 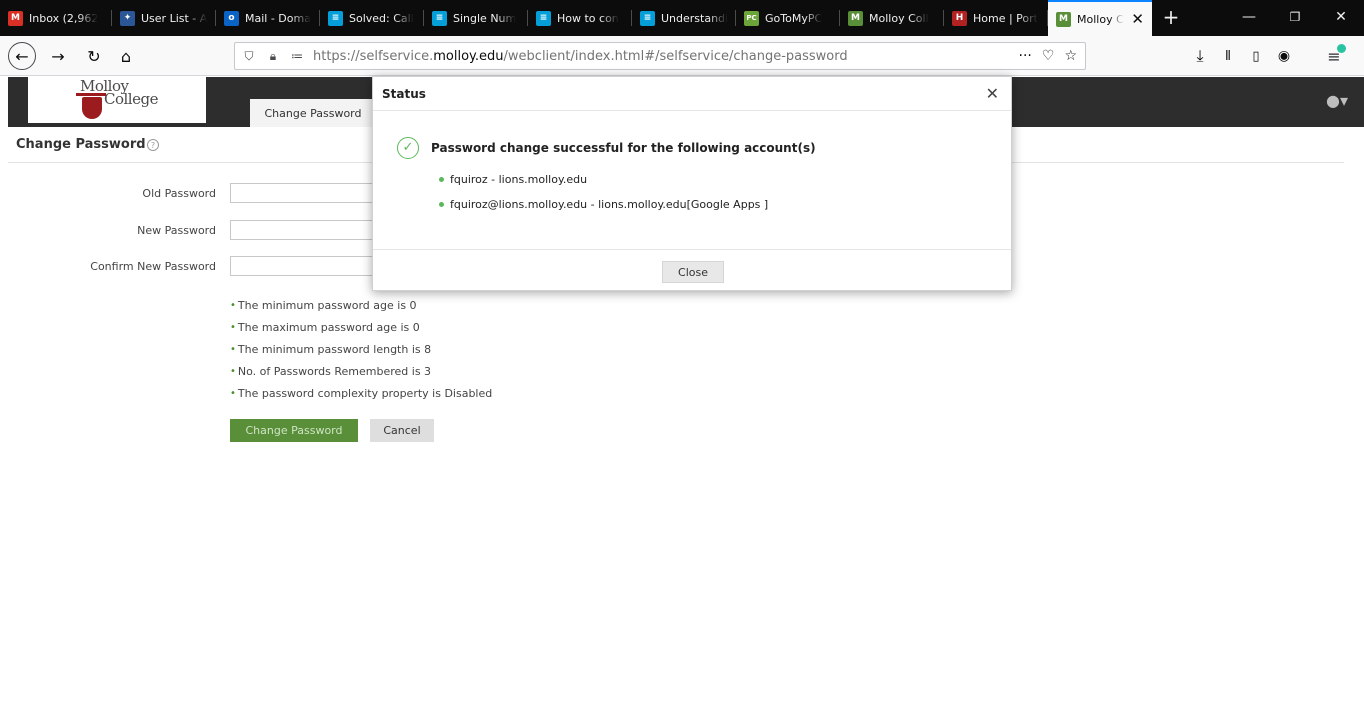 I want to click on forward-button: →, so click(x=58, y=56).